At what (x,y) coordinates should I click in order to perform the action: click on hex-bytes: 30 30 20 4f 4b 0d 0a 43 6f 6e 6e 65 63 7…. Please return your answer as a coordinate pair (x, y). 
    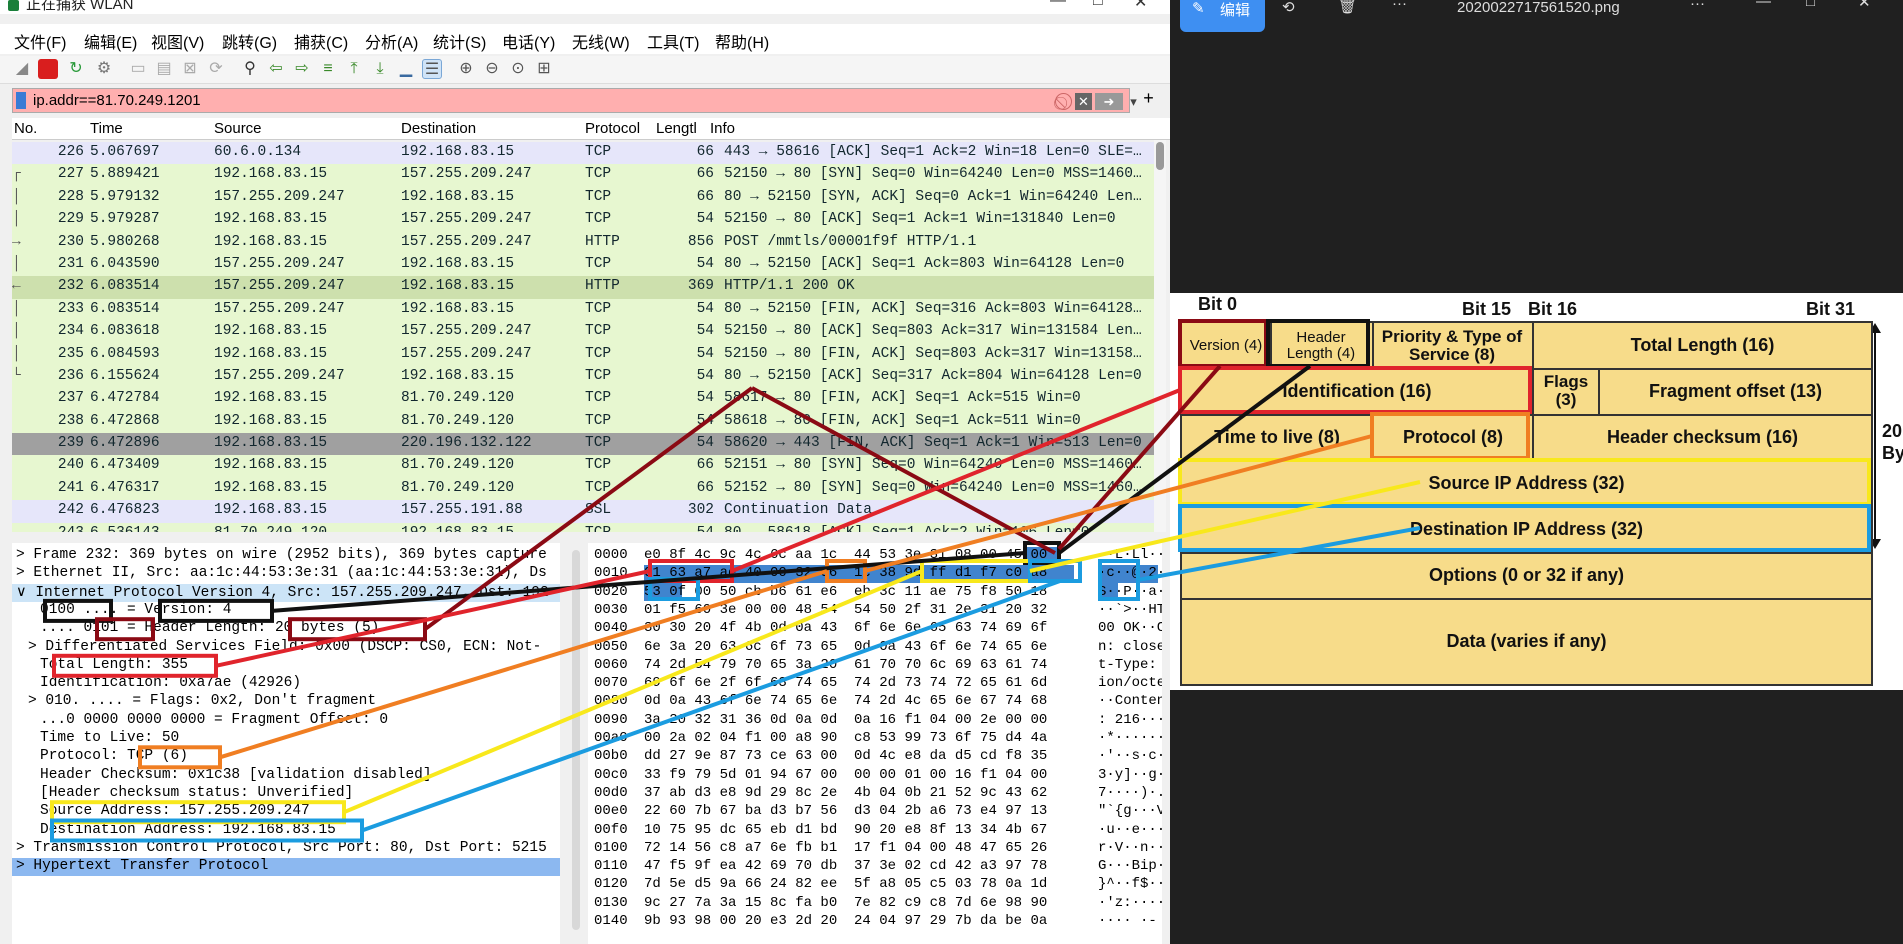
    Looking at the image, I should click on (845, 628).